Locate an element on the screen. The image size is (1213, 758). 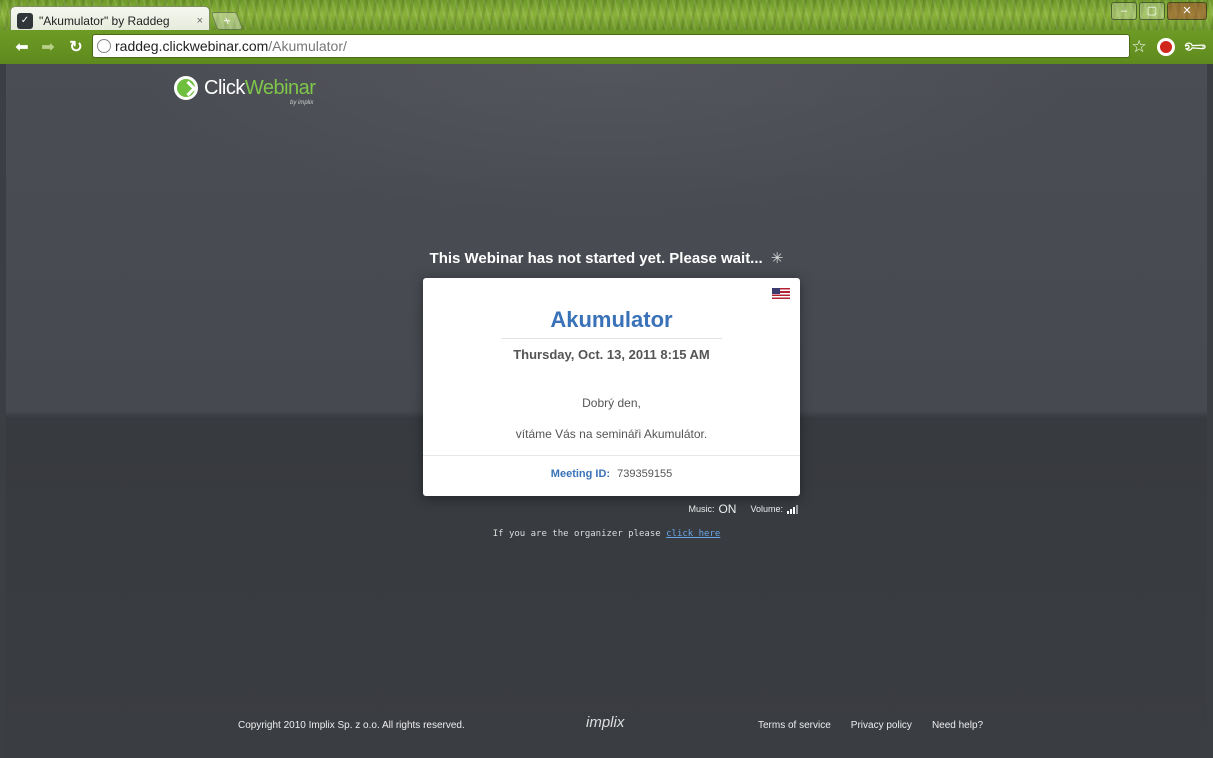
title-divider is located at coordinates (611, 338).